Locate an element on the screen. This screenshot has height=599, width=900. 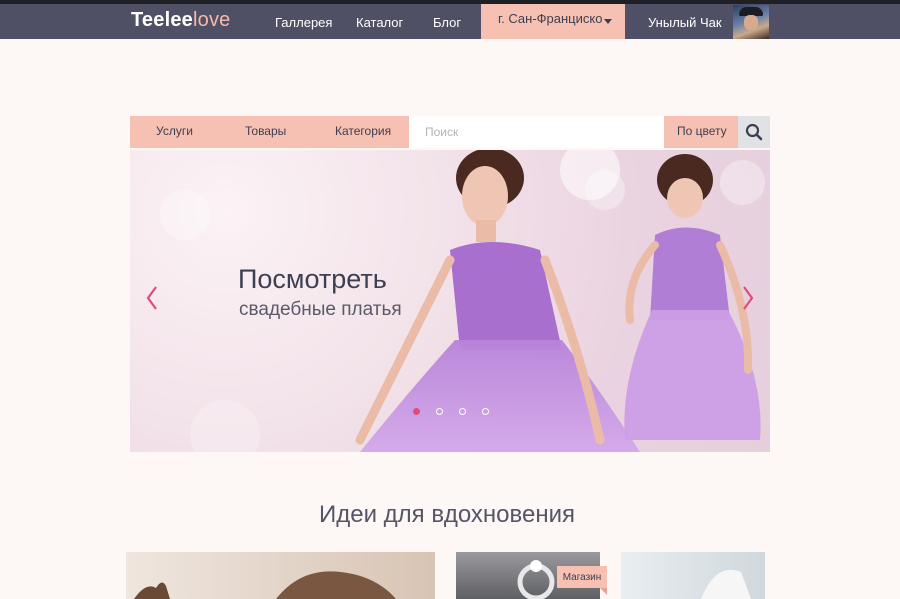
search-tab-category: Категория is located at coordinates (363, 131).